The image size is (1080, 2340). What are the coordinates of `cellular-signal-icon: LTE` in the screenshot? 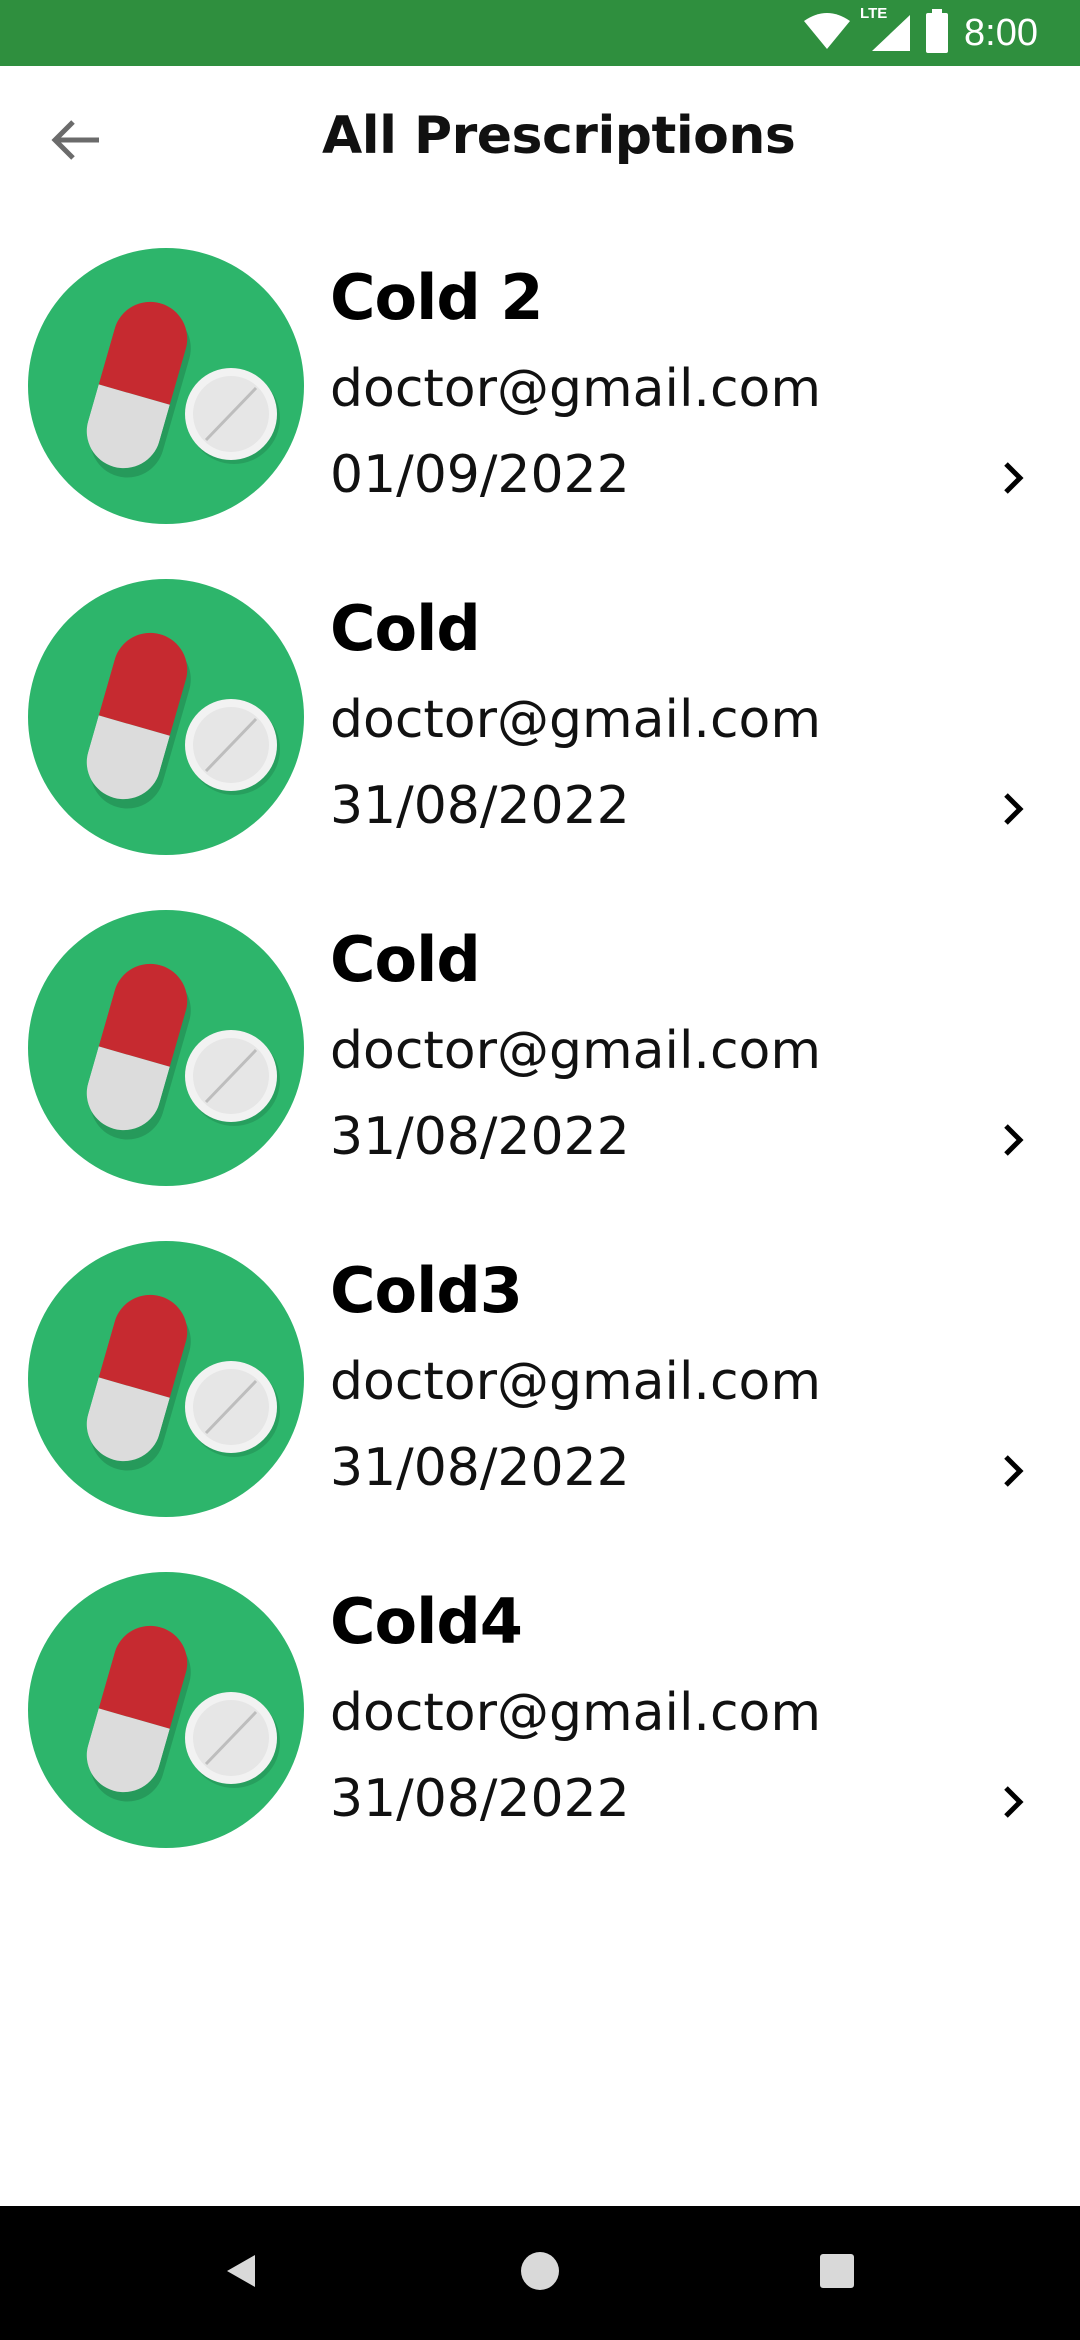 It's located at (885, 30).